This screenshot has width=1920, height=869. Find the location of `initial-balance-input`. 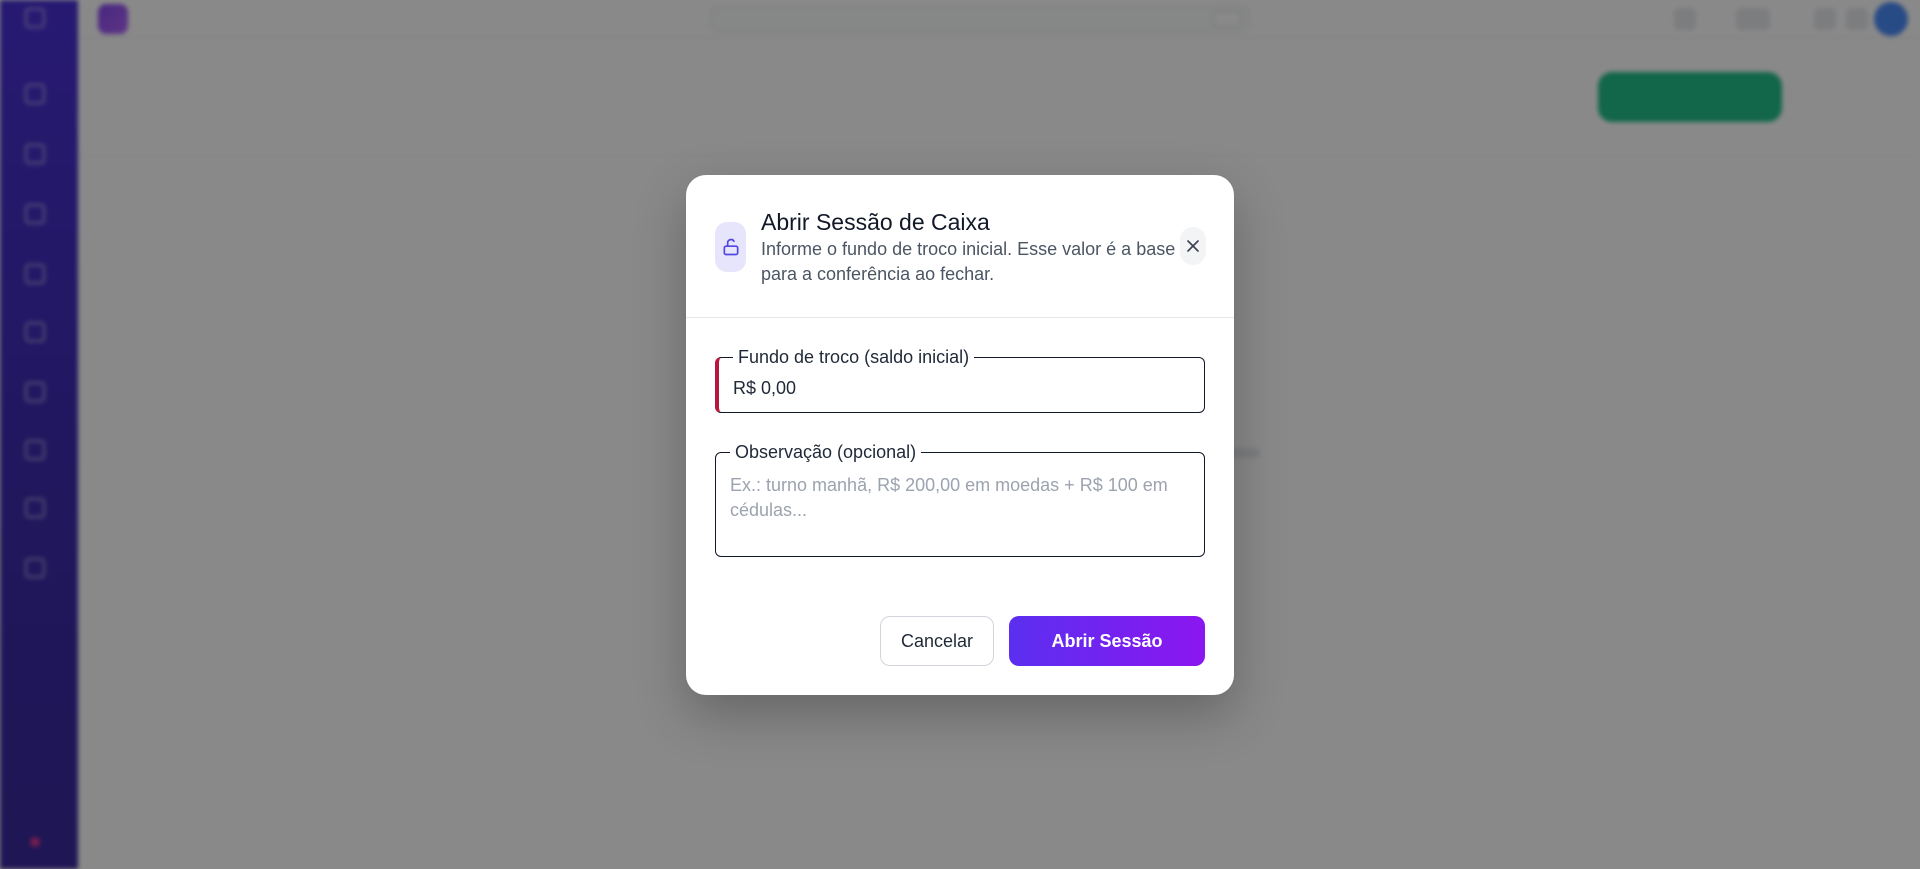

initial-balance-input is located at coordinates (958, 388).